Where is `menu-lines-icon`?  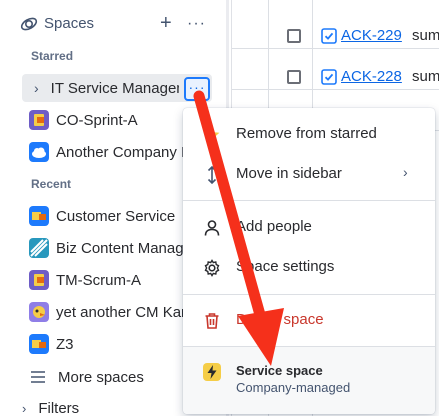 menu-lines-icon is located at coordinates (38, 377).